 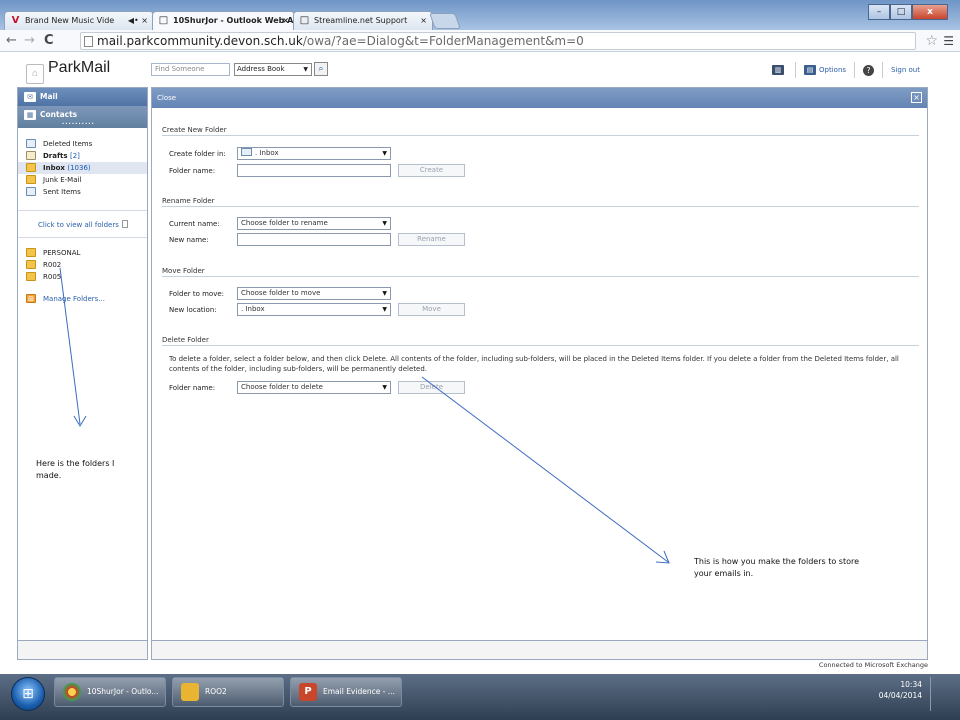 I want to click on start-button: ⊞, so click(x=28, y=694).